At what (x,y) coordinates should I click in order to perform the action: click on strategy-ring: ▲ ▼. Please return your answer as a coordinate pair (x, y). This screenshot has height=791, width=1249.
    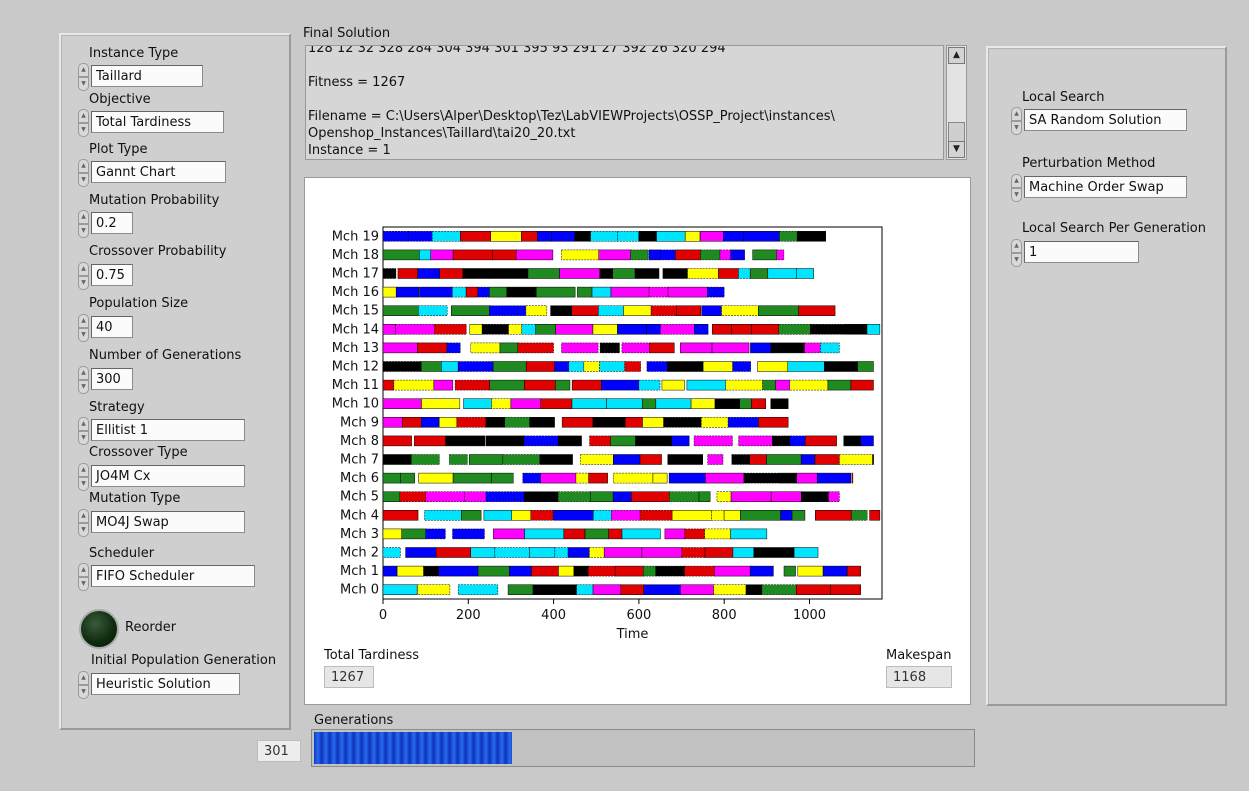
    Looking at the image, I should click on (83, 431).